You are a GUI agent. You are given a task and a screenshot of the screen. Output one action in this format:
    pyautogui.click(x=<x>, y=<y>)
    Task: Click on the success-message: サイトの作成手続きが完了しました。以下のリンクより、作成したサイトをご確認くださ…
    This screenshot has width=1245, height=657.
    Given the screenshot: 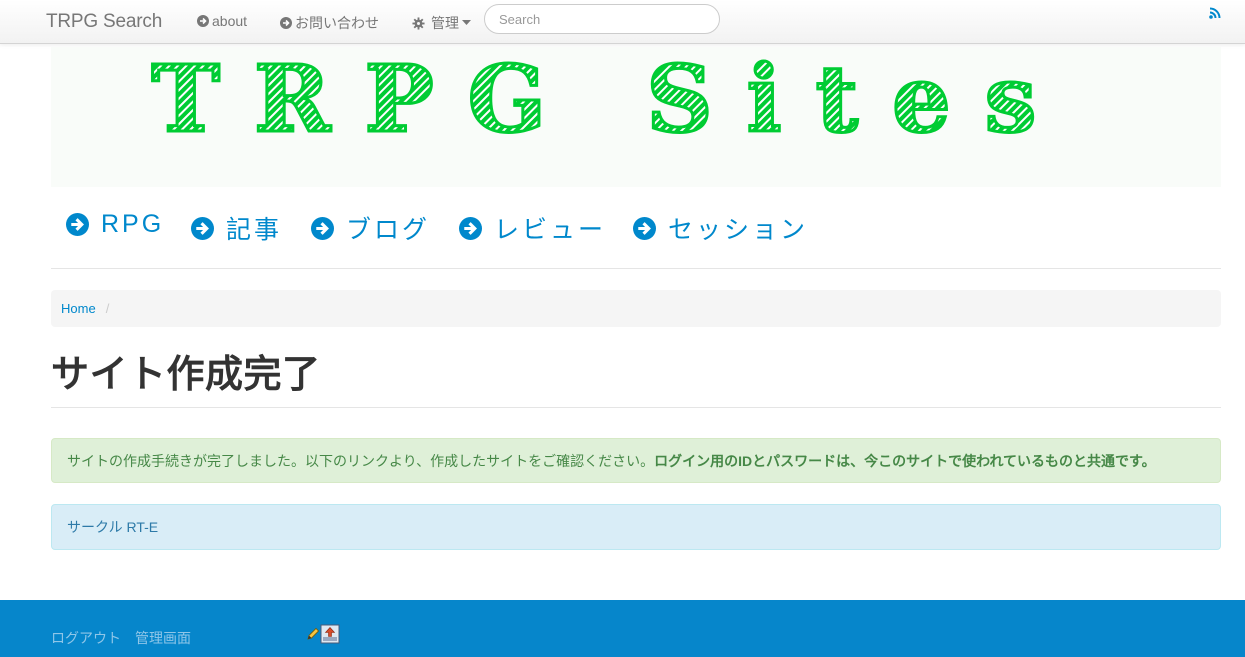 What is the action you would take?
    pyautogui.click(x=361, y=460)
    